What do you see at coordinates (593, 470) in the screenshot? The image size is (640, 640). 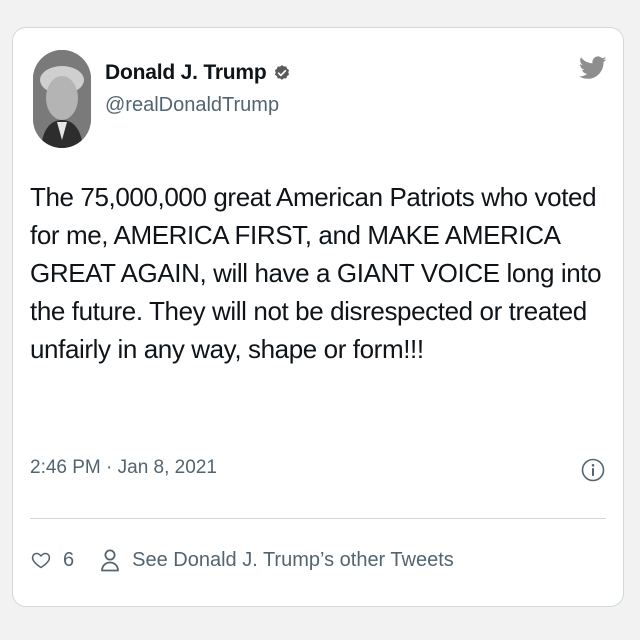 I see `info-icon` at bounding box center [593, 470].